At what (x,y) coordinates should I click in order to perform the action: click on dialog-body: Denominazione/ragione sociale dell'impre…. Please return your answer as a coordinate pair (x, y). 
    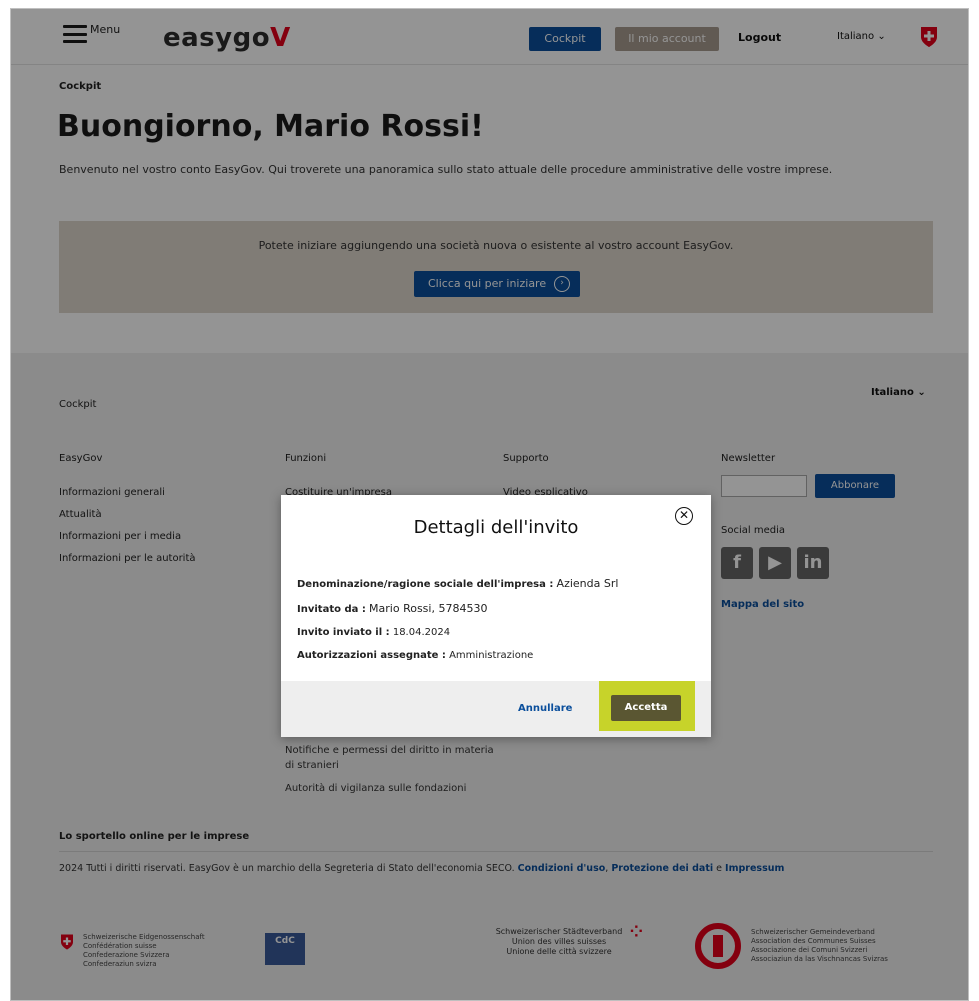
    Looking at the image, I should click on (497, 625).